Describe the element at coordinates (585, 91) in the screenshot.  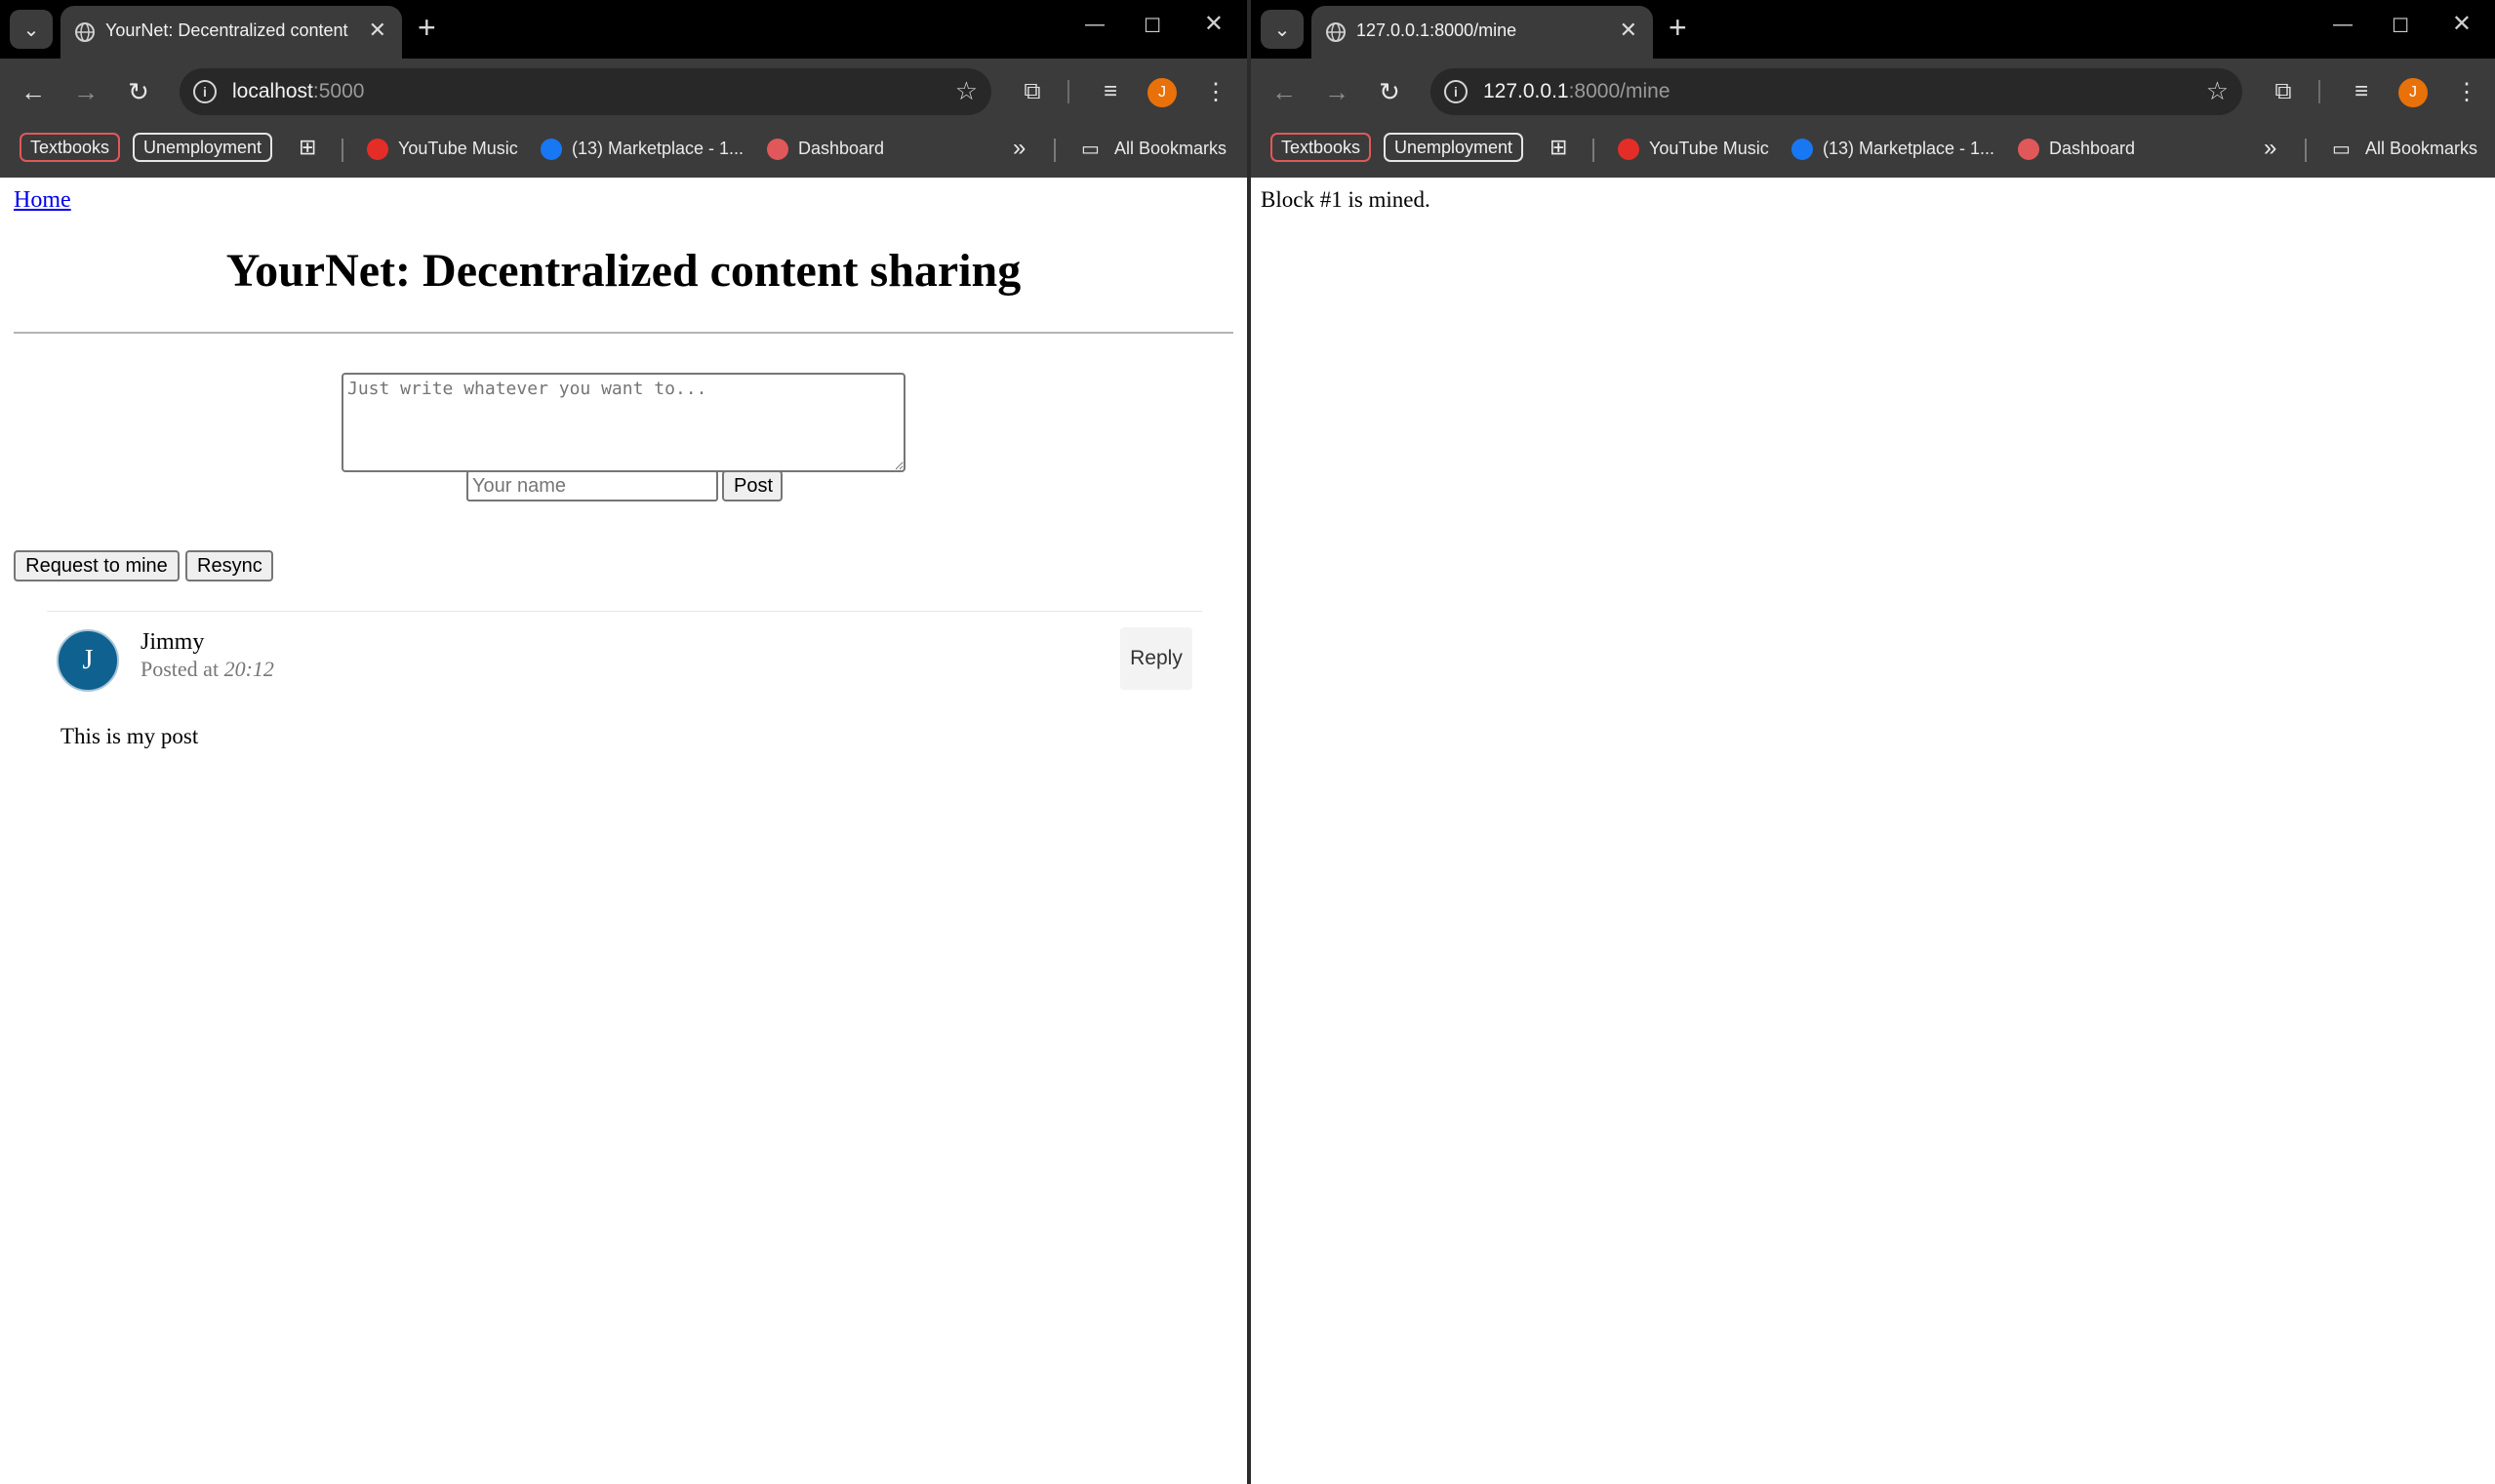
I see `address-bar: i localhost:5000 ☆` at that location.